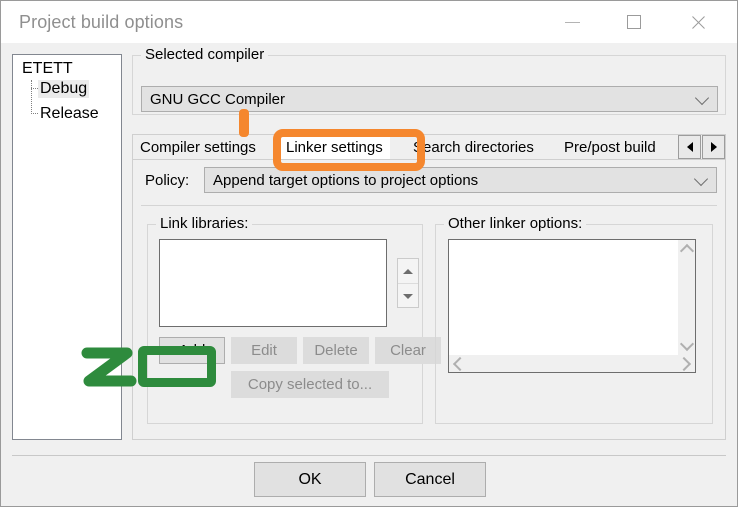 The image size is (738, 507). Describe the element at coordinates (369, 22) in the screenshot. I see `title-bar: Project build options` at that location.